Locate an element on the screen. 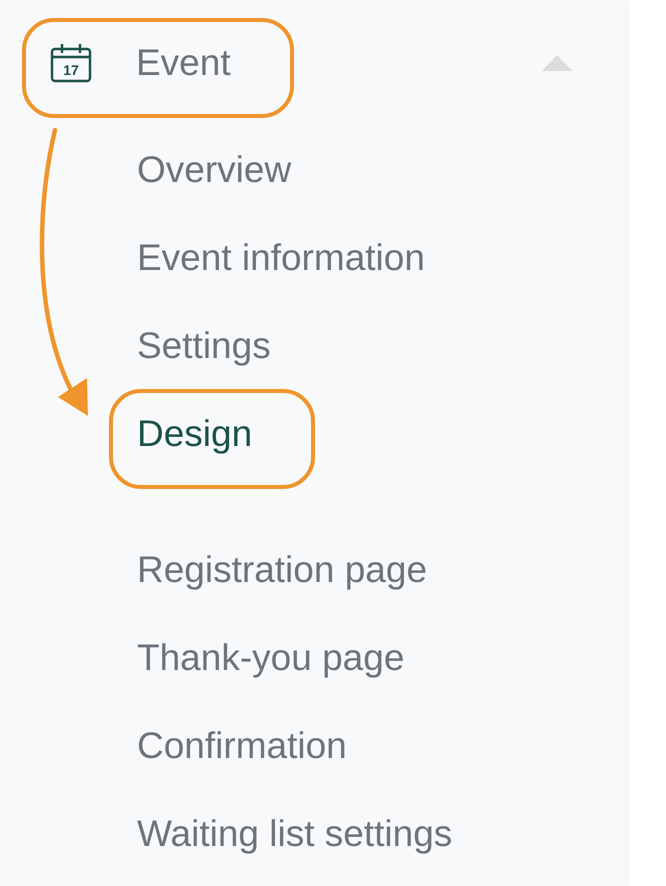 Image resolution: width=666 pixels, height=886 pixels. submenu-item: Confirmation is located at coordinates (242, 746).